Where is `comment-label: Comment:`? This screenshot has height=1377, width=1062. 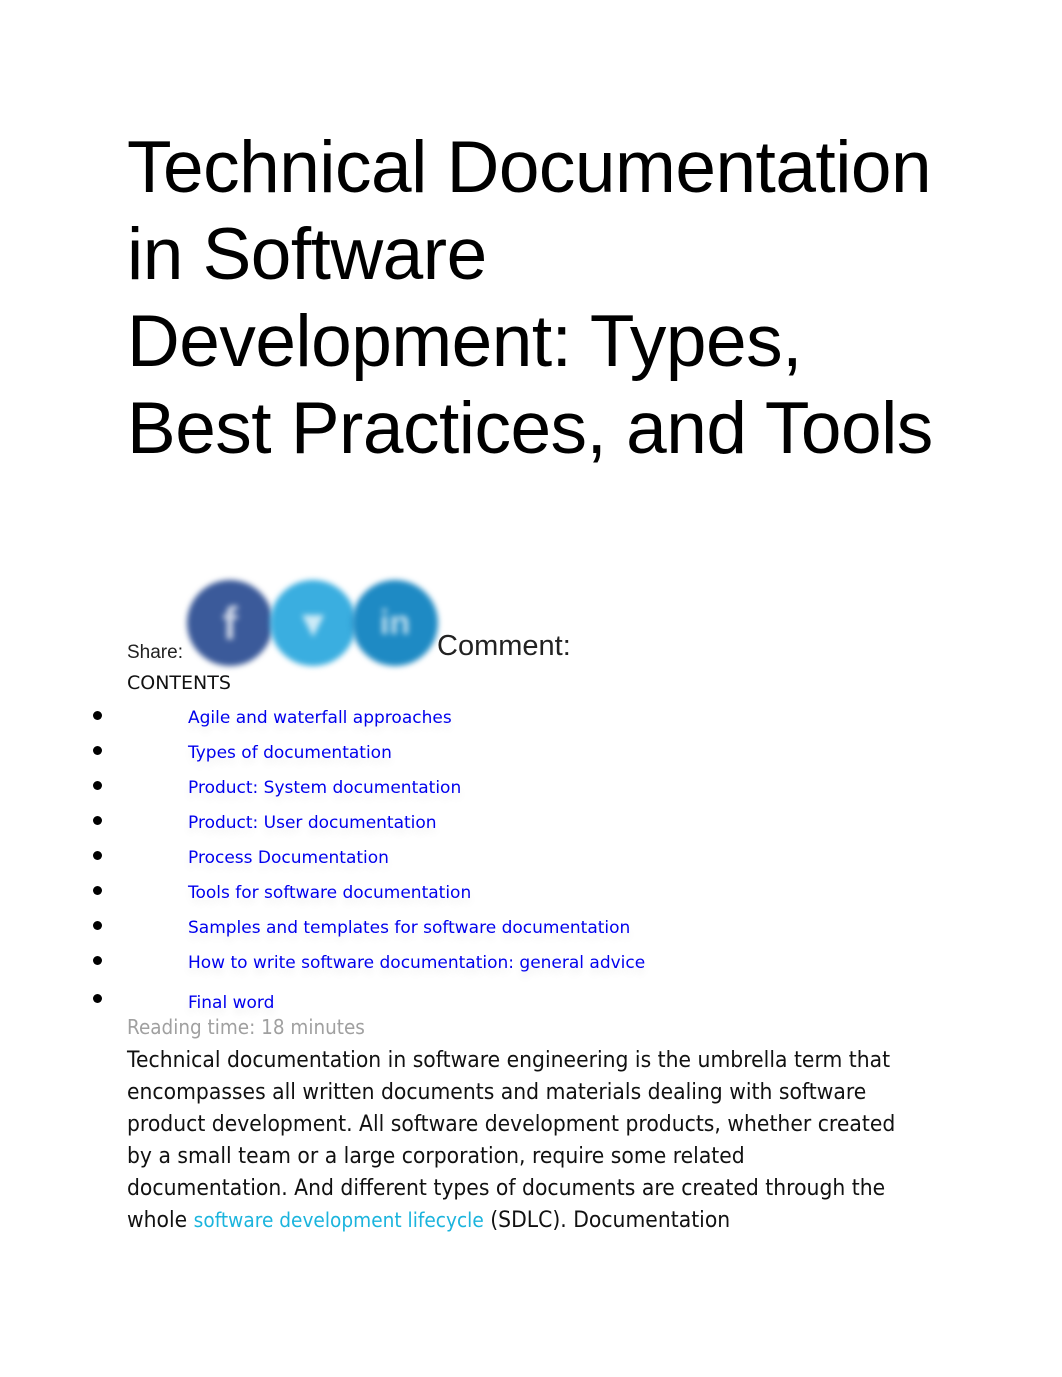
comment-label: Comment: is located at coordinates (504, 646).